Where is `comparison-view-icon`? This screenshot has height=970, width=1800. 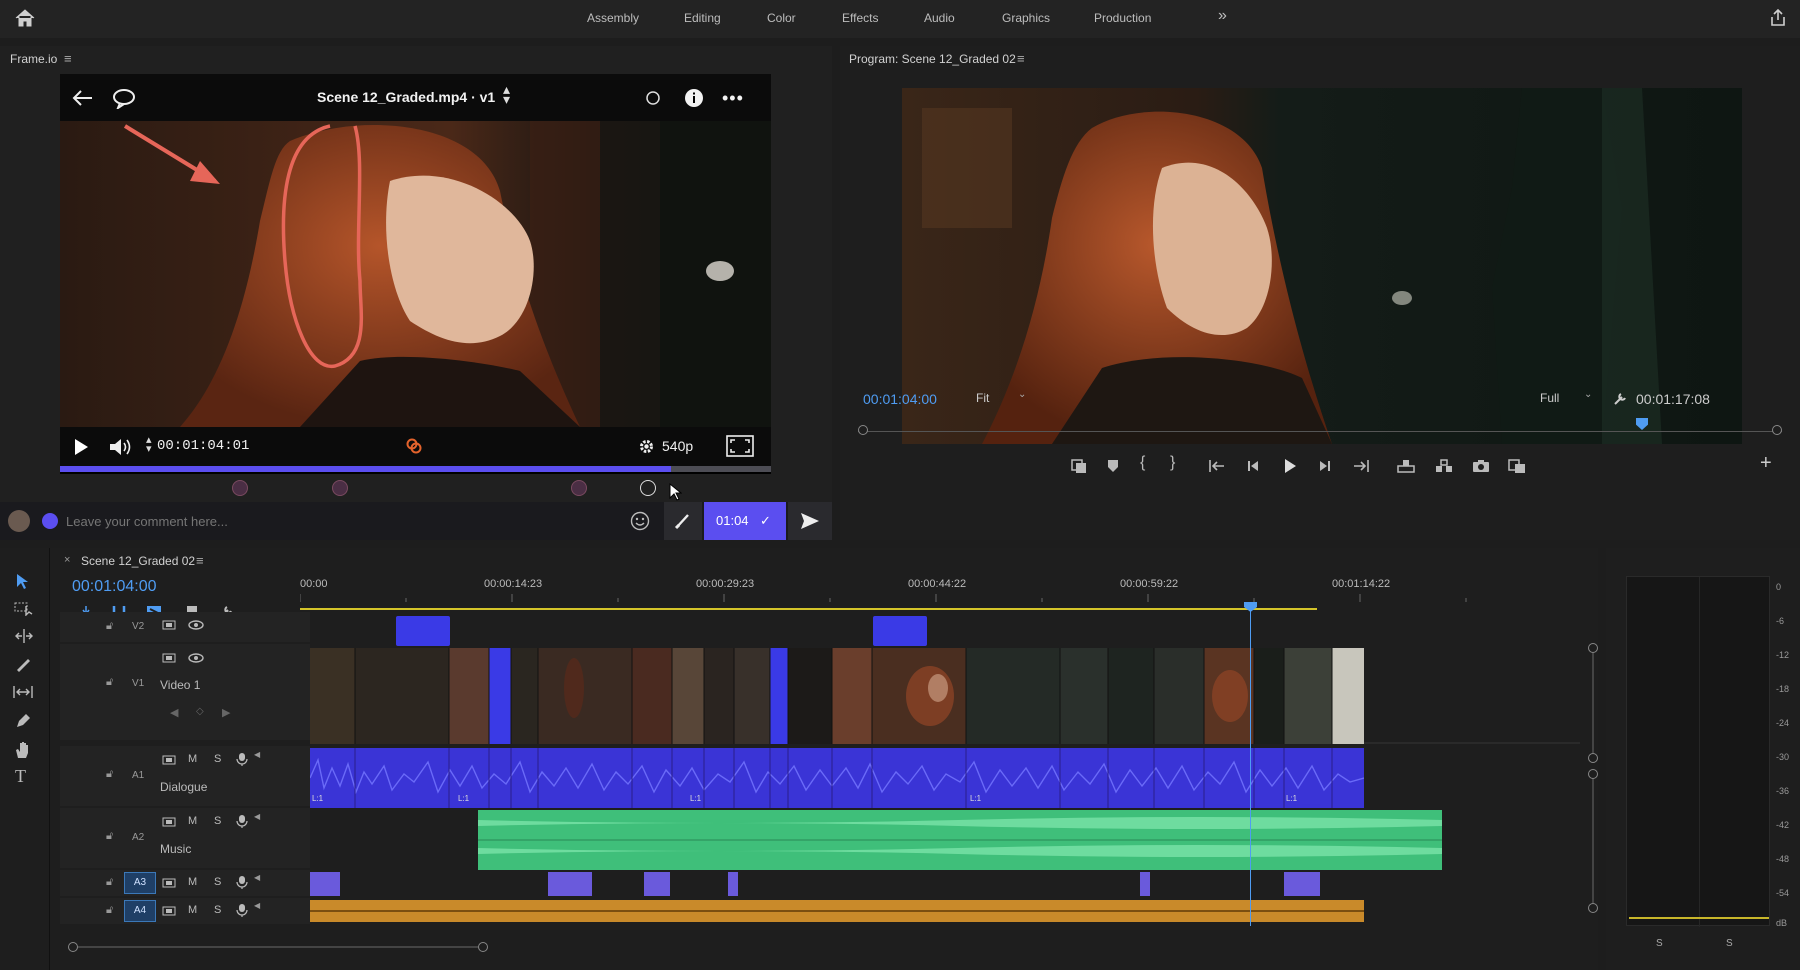 comparison-view-icon is located at coordinates (1517, 466).